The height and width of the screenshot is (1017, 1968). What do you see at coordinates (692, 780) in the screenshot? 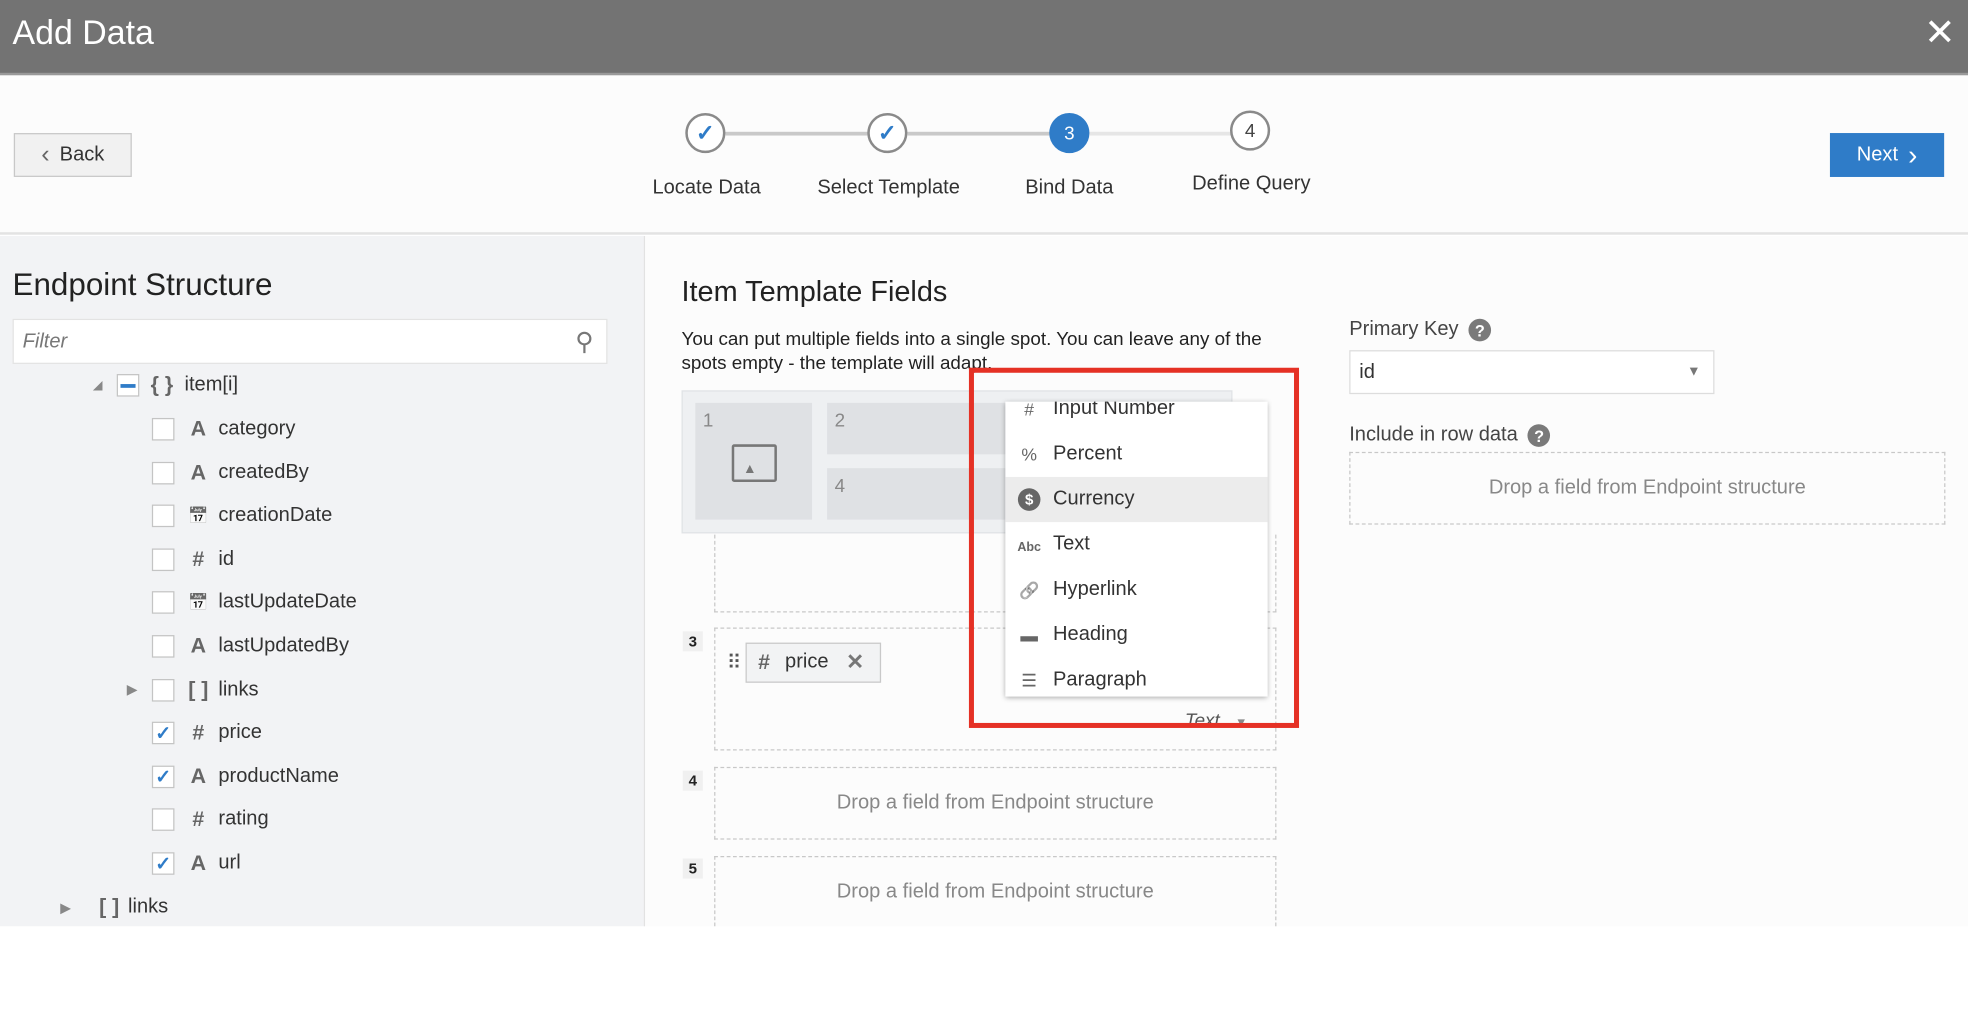
I see `slot-number: 4` at bounding box center [692, 780].